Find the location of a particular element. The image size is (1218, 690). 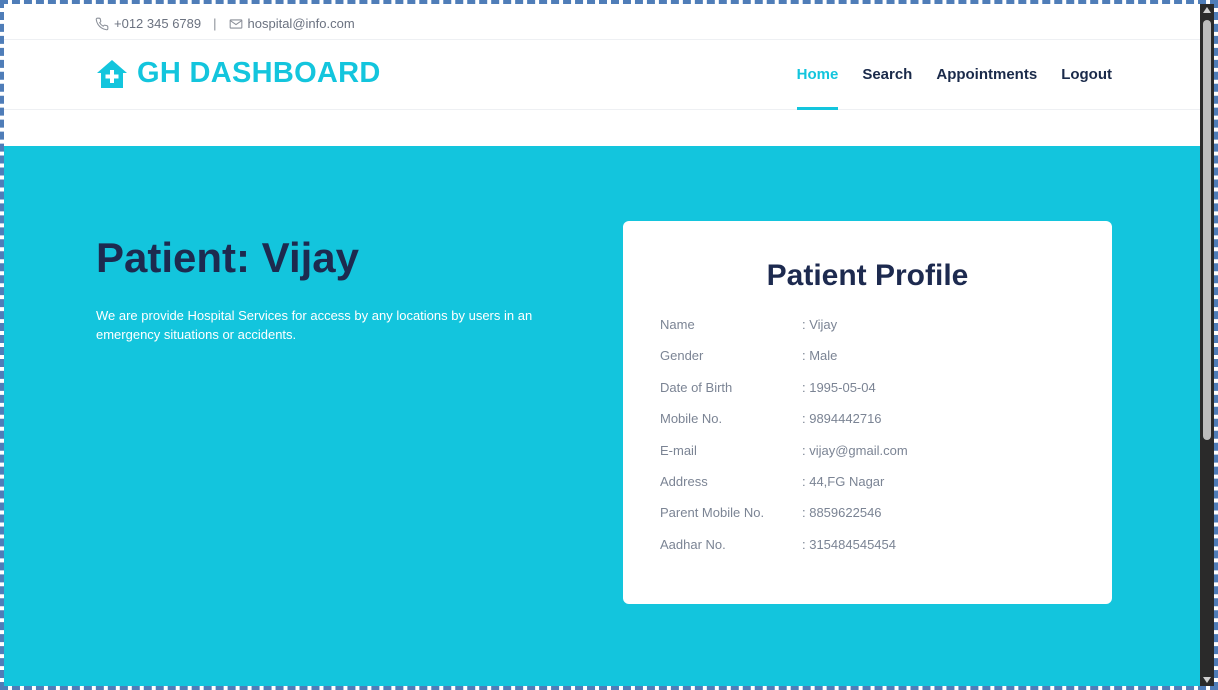

profile-row-email: E-mail : vijay@gmail.com is located at coordinates (870, 458).